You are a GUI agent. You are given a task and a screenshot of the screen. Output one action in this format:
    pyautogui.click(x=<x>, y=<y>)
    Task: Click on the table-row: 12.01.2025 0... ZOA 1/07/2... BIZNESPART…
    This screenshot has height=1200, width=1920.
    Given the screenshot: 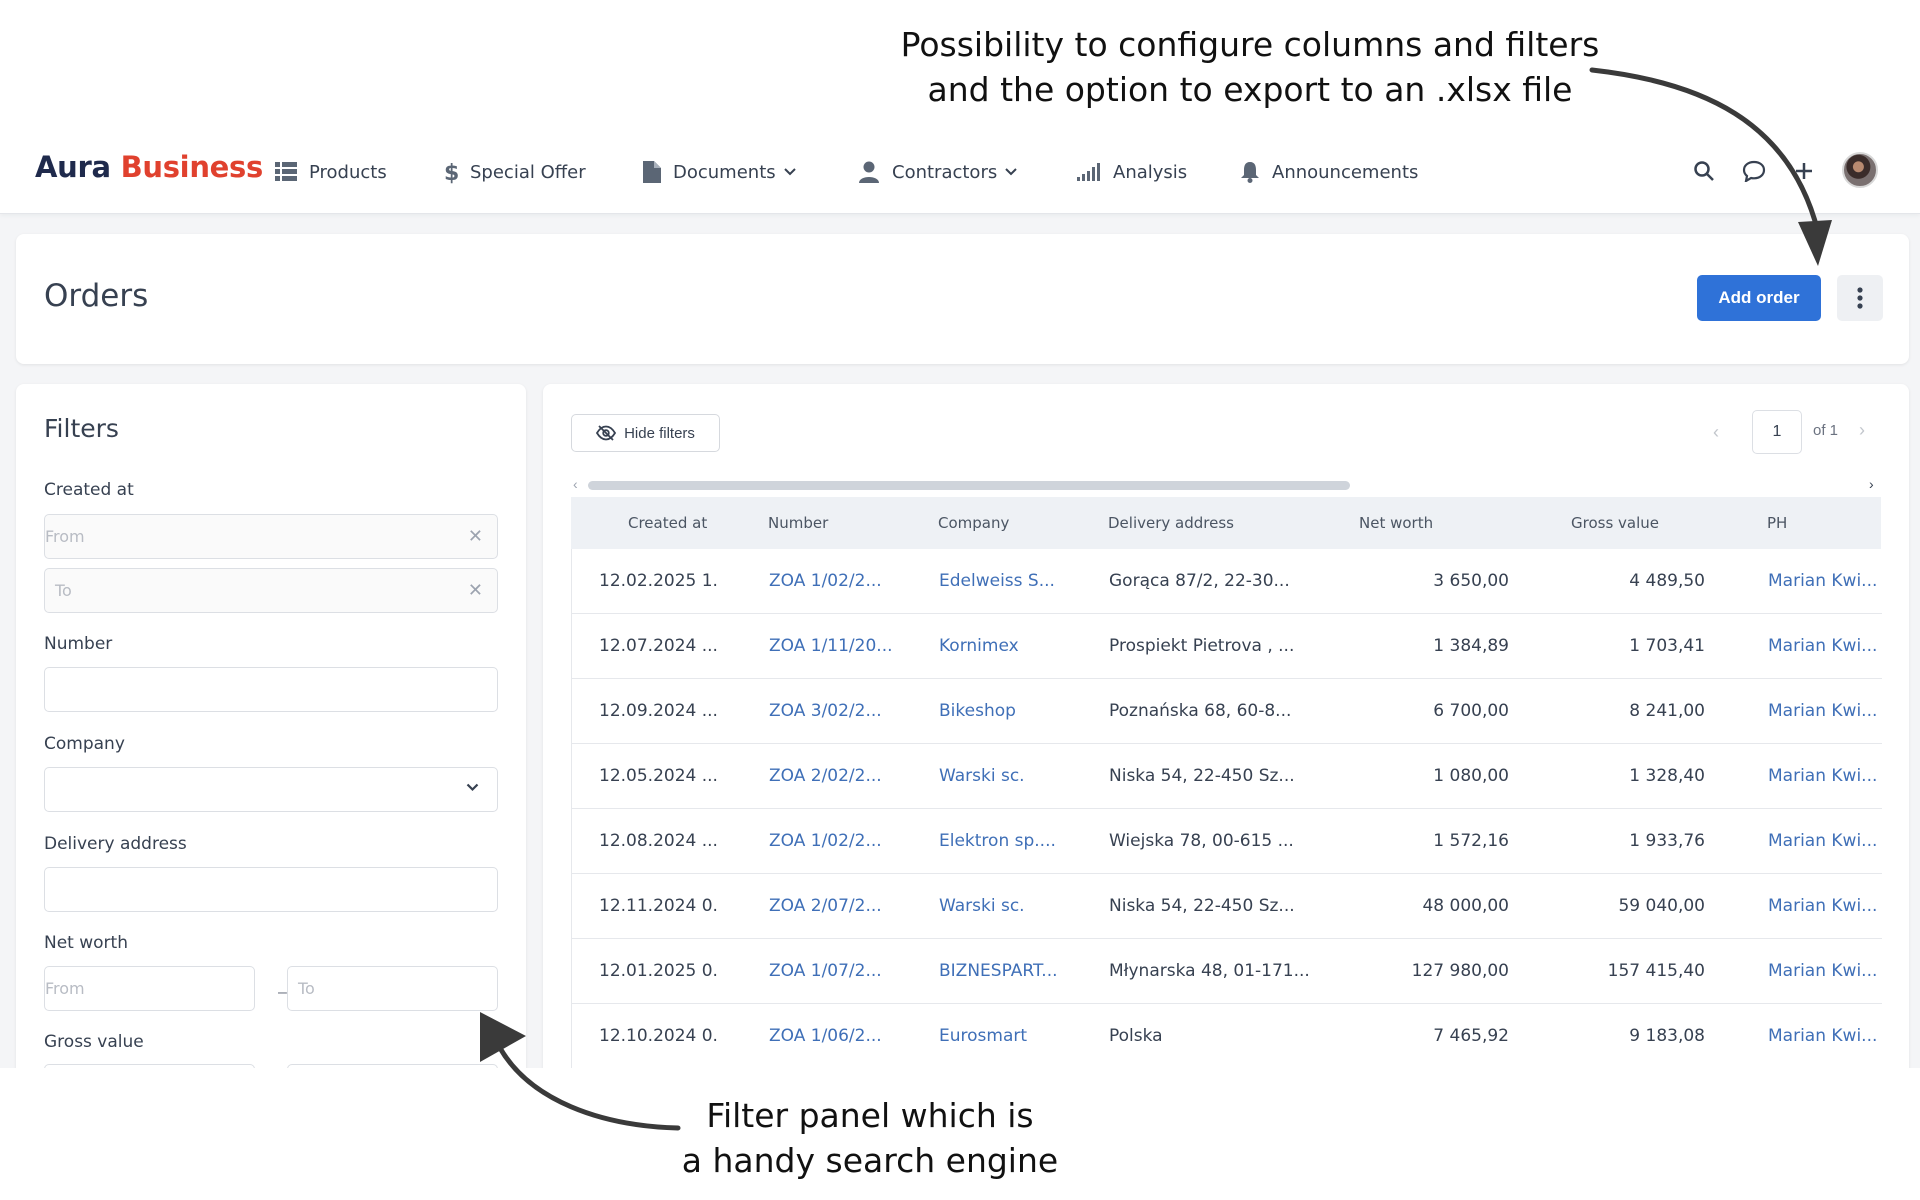 What is the action you would take?
    pyautogui.click(x=1227, y=971)
    